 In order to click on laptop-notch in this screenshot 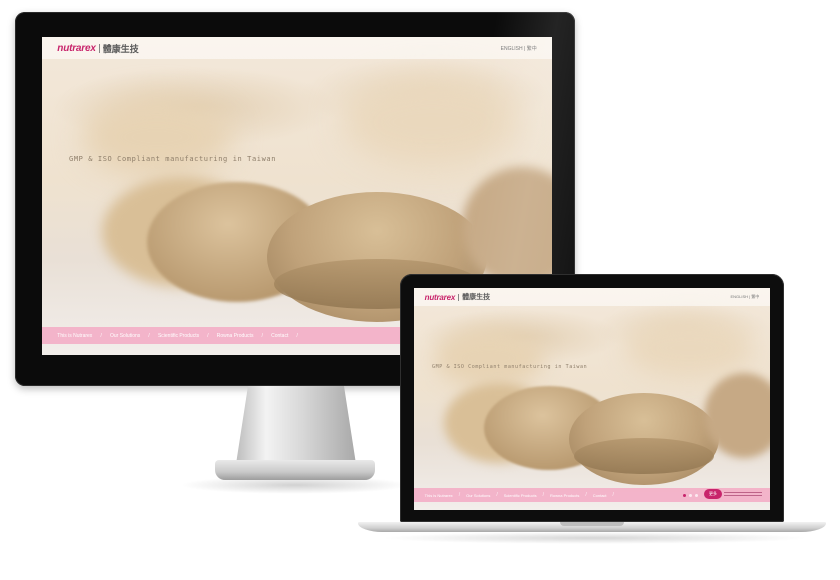, I will do `click(592, 524)`.